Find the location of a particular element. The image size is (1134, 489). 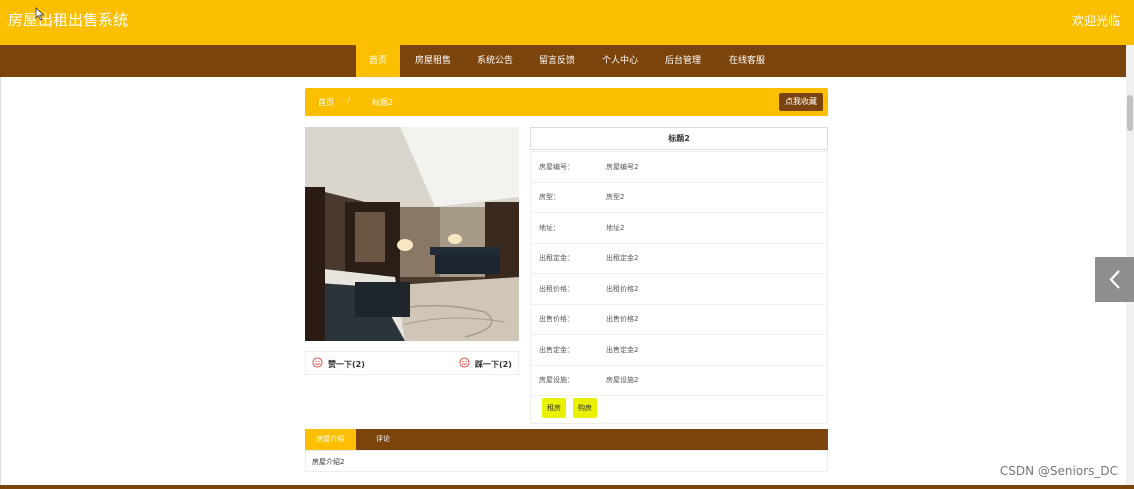

chevron-left-icon is located at coordinates (1114, 279).